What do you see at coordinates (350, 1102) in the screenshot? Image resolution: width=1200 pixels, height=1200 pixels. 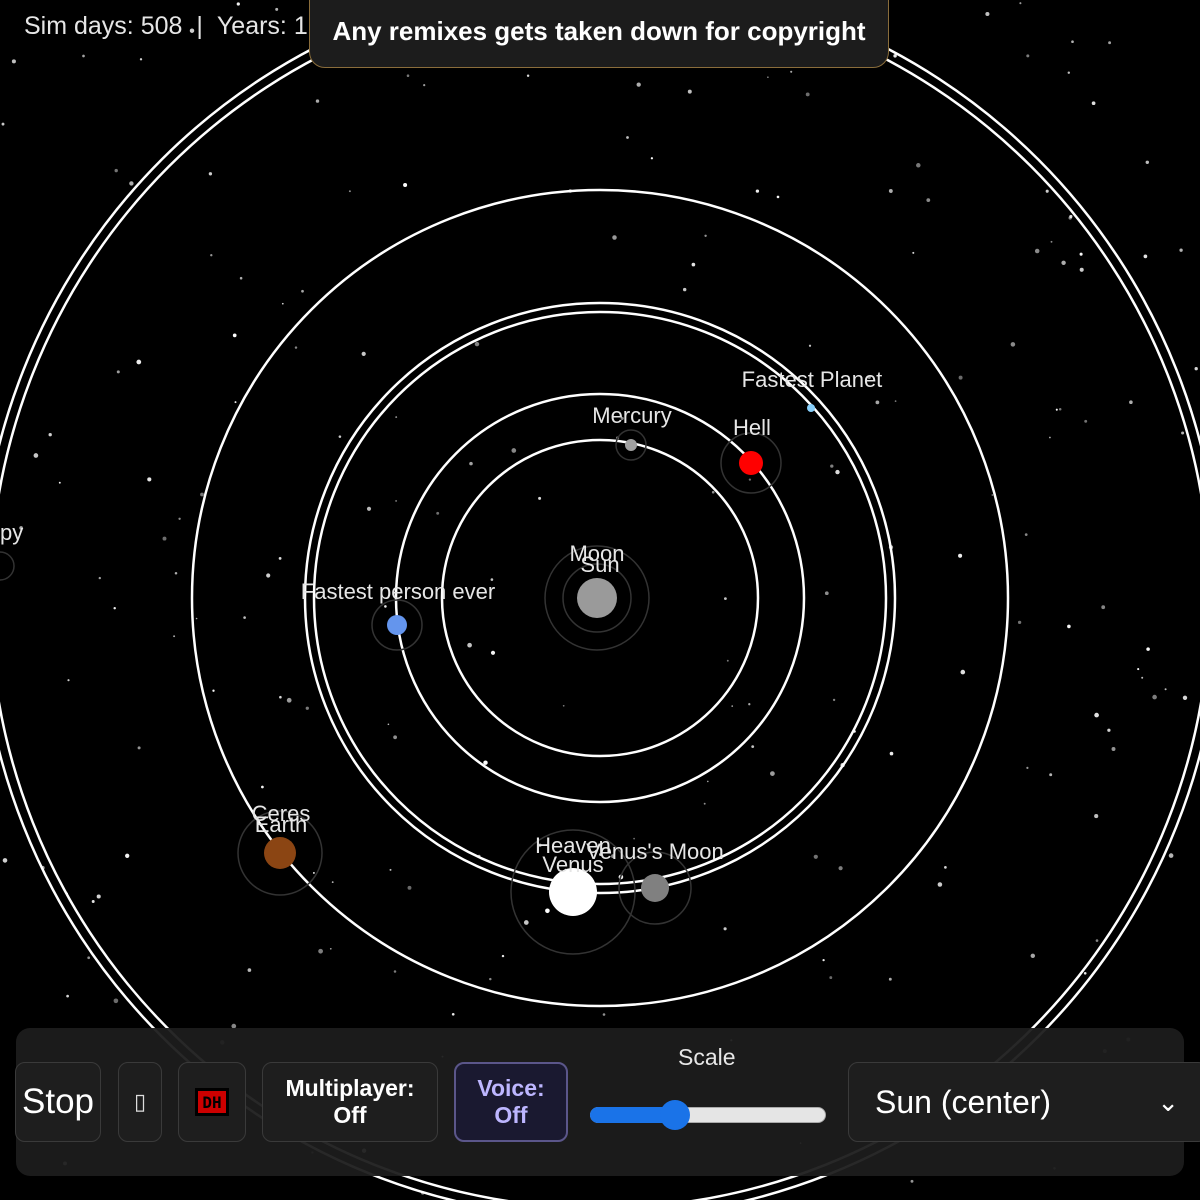 I see `multiplayer-toggle: Multiplayer: Off` at bounding box center [350, 1102].